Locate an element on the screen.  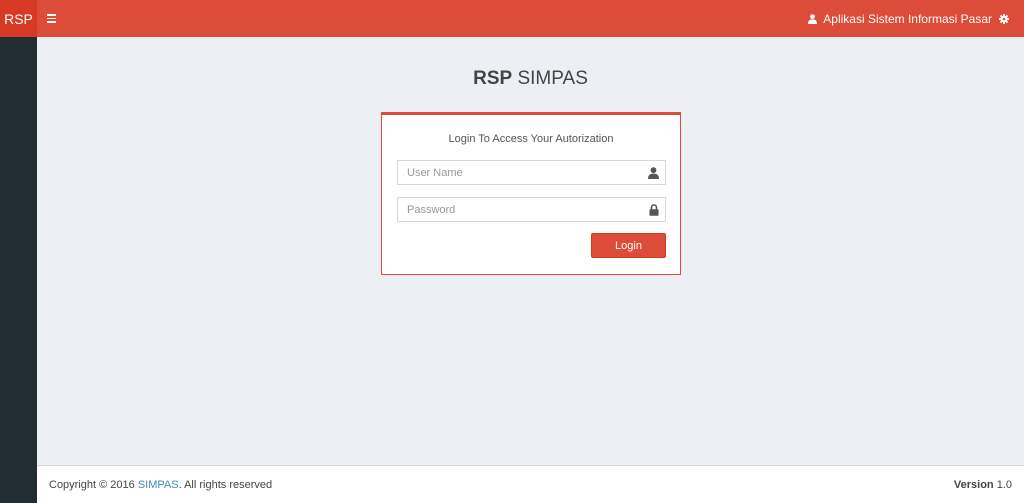
login-box: Login To Access Your Autorization Login is located at coordinates (531, 193).